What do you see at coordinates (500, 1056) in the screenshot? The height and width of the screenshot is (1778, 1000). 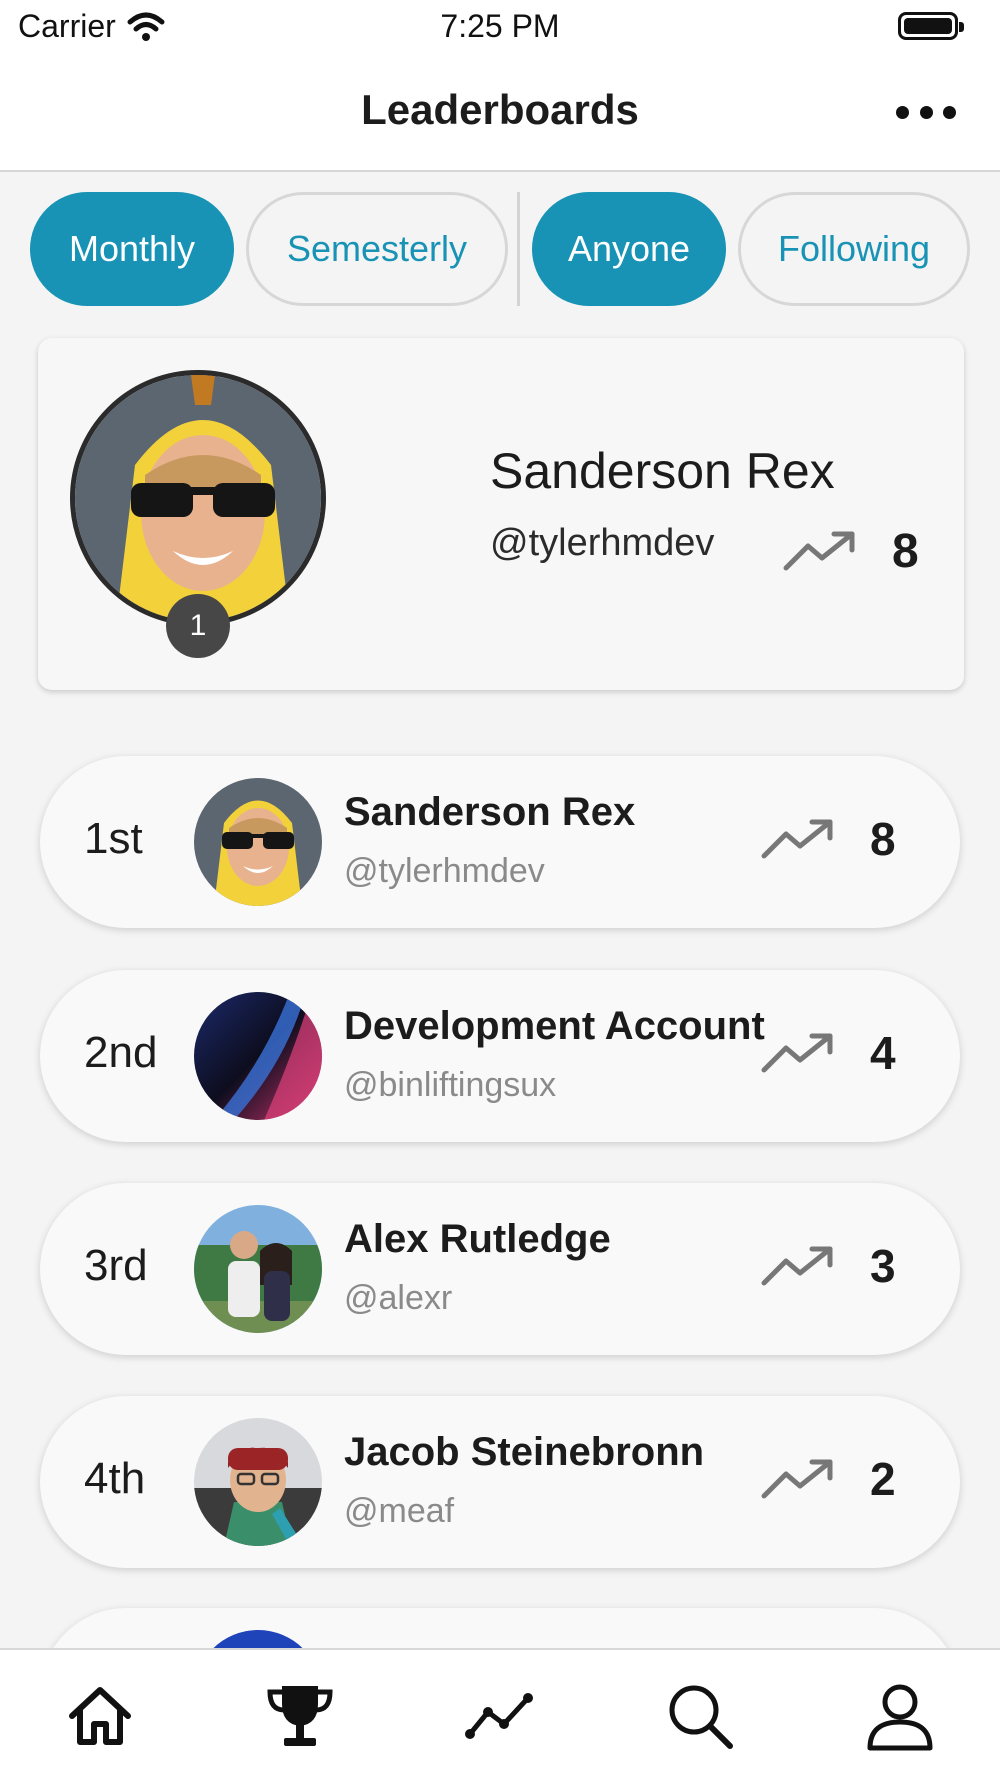 I see `ranking-row: 2nd Development Account @binliftingsux 4` at bounding box center [500, 1056].